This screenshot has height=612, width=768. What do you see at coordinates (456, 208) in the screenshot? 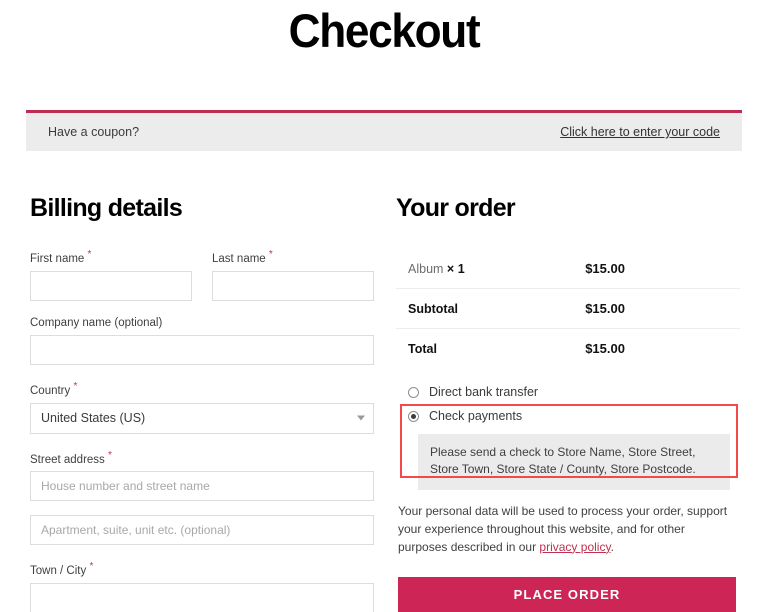
I see `your-order-heading: Your order` at bounding box center [456, 208].